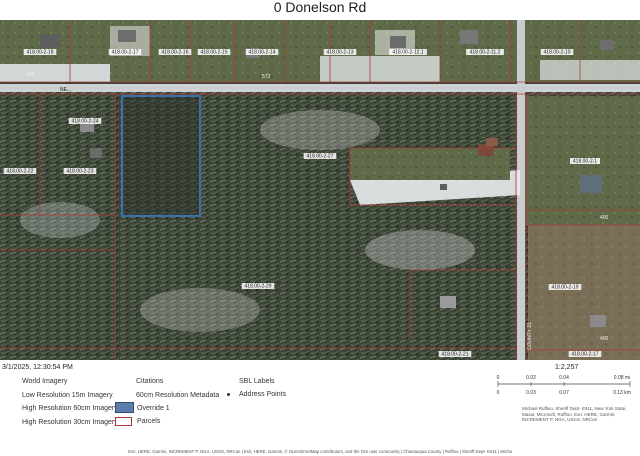  What do you see at coordinates (150, 381) in the screenshot?
I see `legend-citations: Citations` at bounding box center [150, 381].